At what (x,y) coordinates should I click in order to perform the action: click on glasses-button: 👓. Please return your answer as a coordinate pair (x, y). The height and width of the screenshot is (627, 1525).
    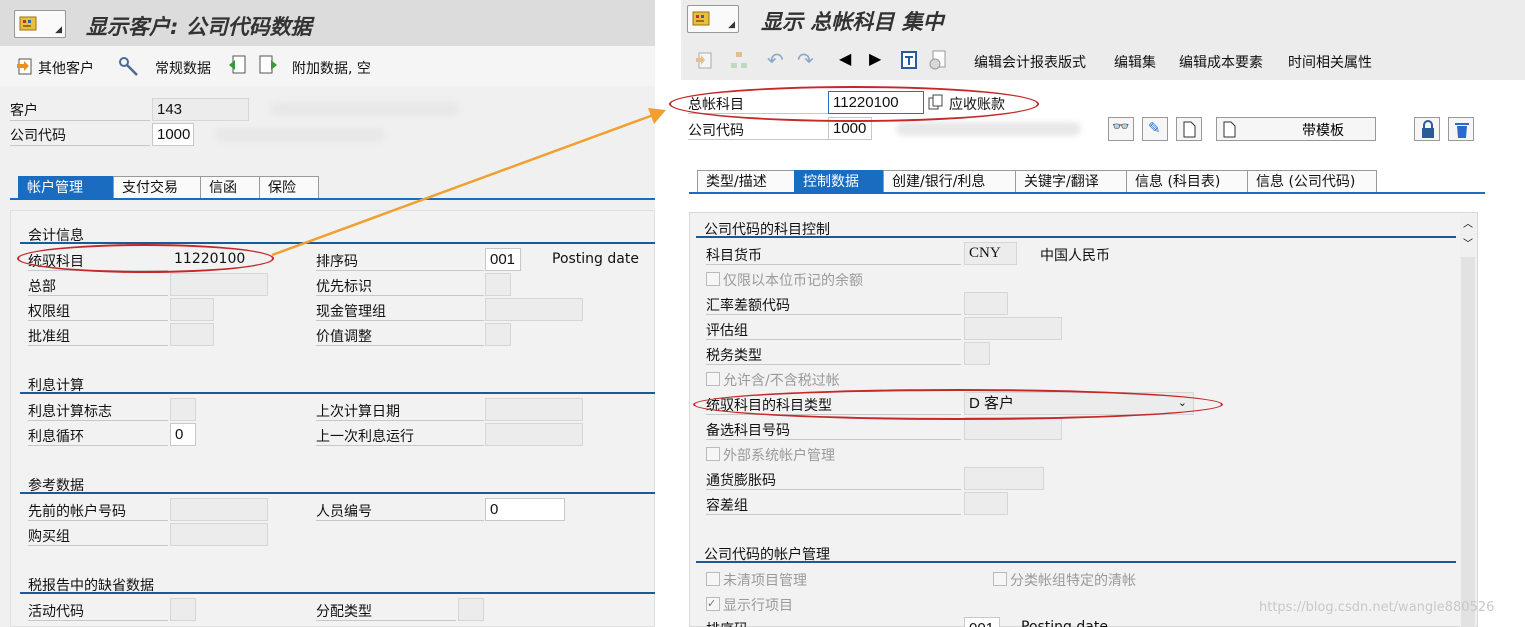
    Looking at the image, I should click on (1121, 129).